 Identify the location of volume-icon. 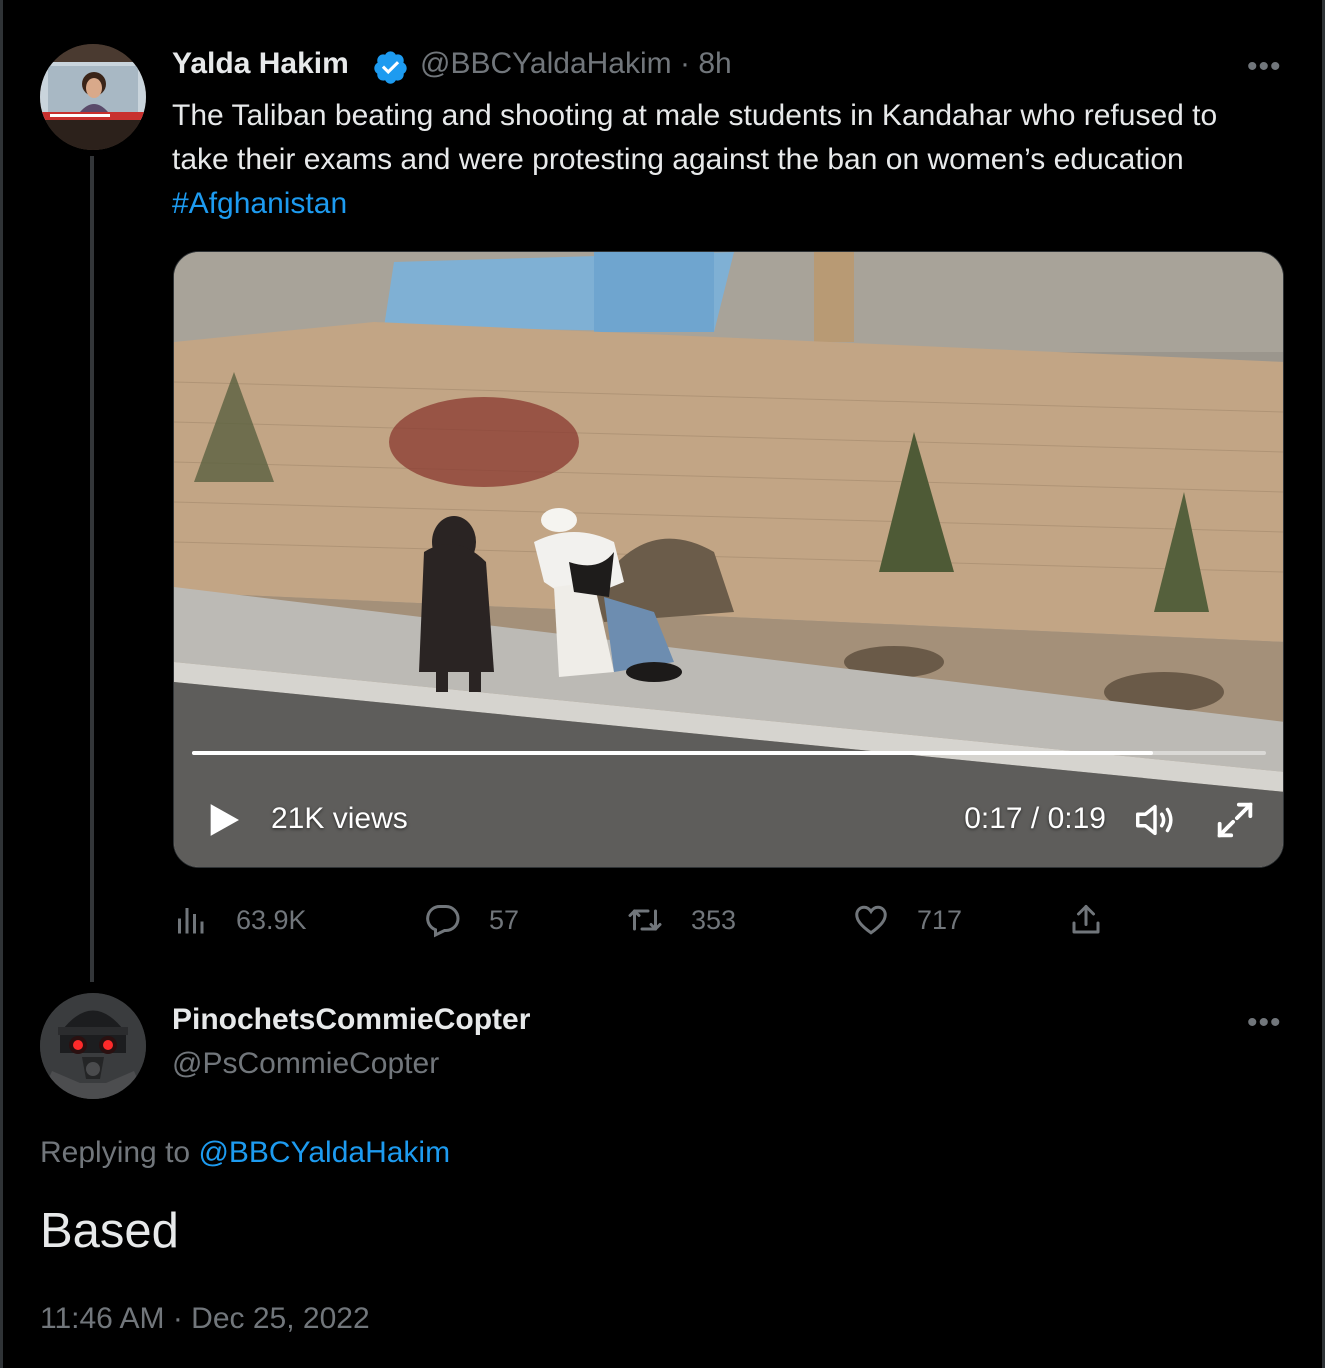
(1155, 820).